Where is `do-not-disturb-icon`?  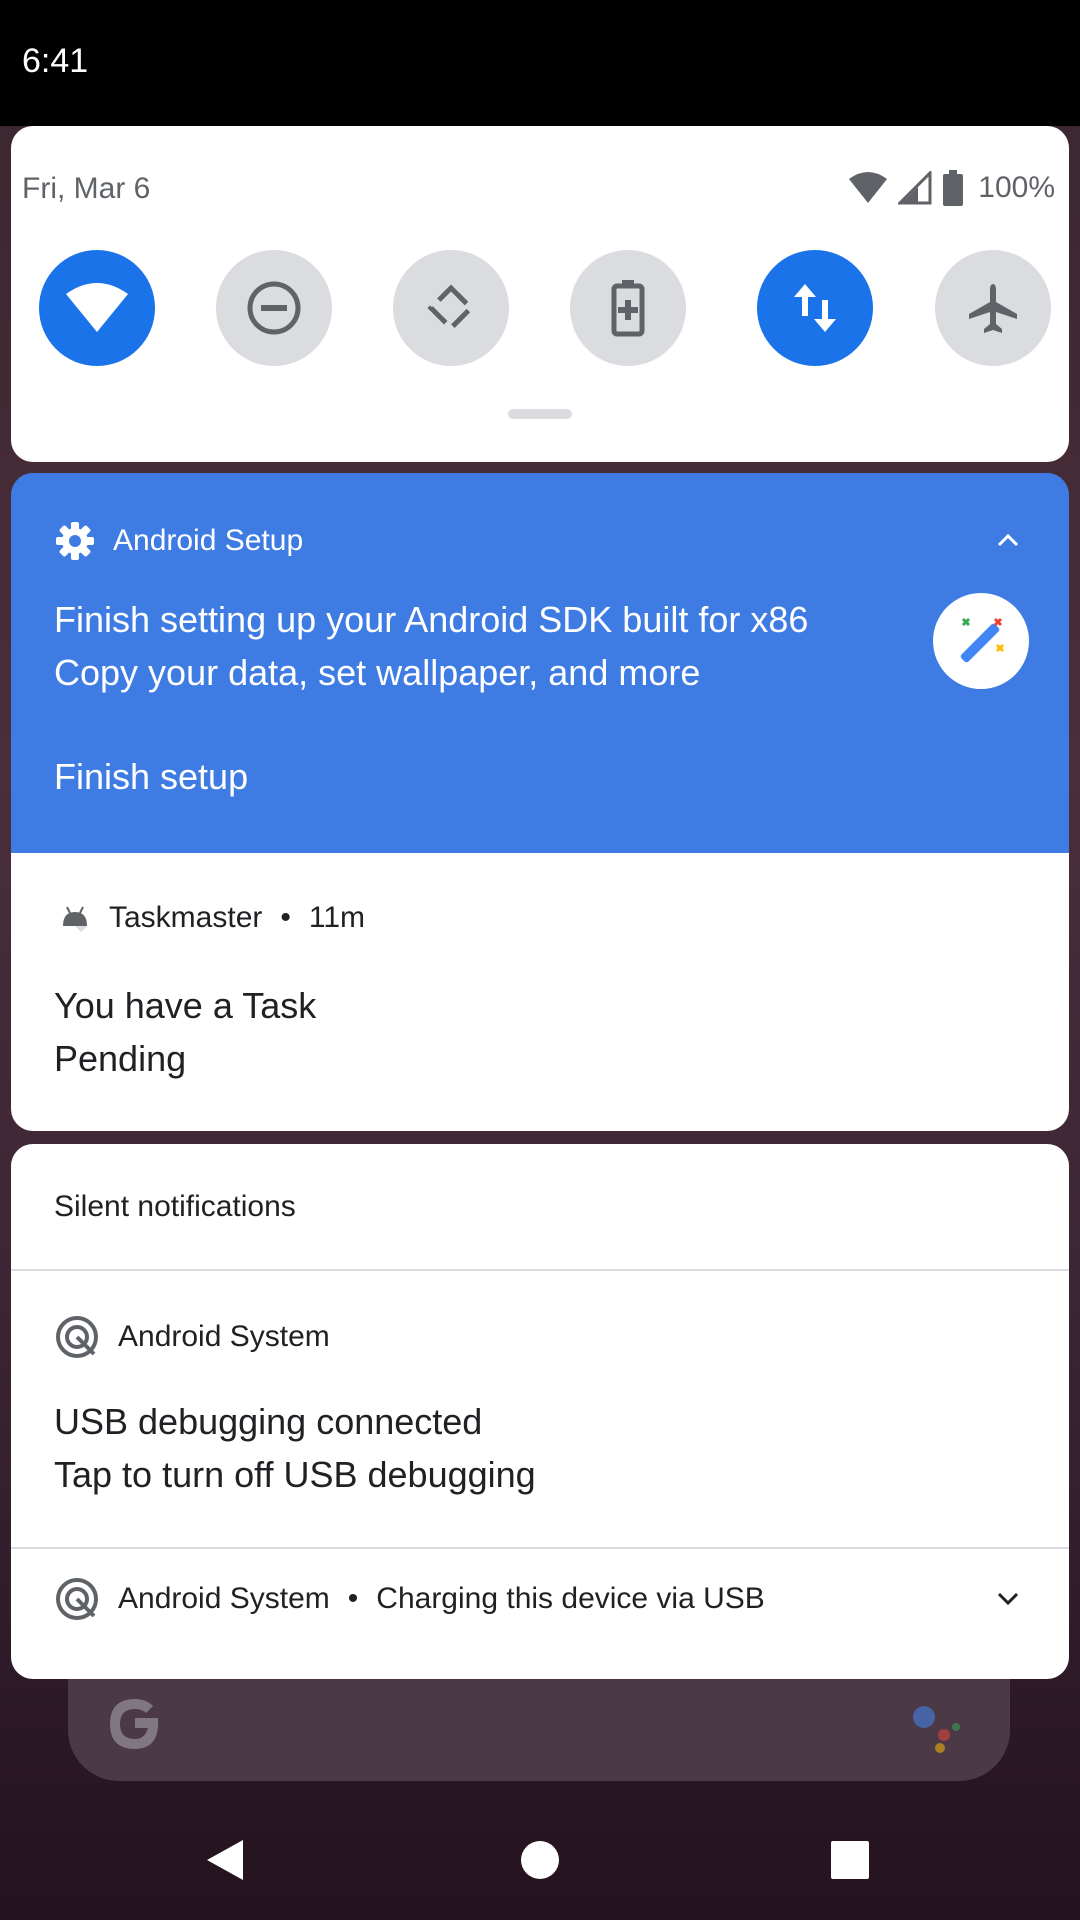
do-not-disturb-icon is located at coordinates (274, 308).